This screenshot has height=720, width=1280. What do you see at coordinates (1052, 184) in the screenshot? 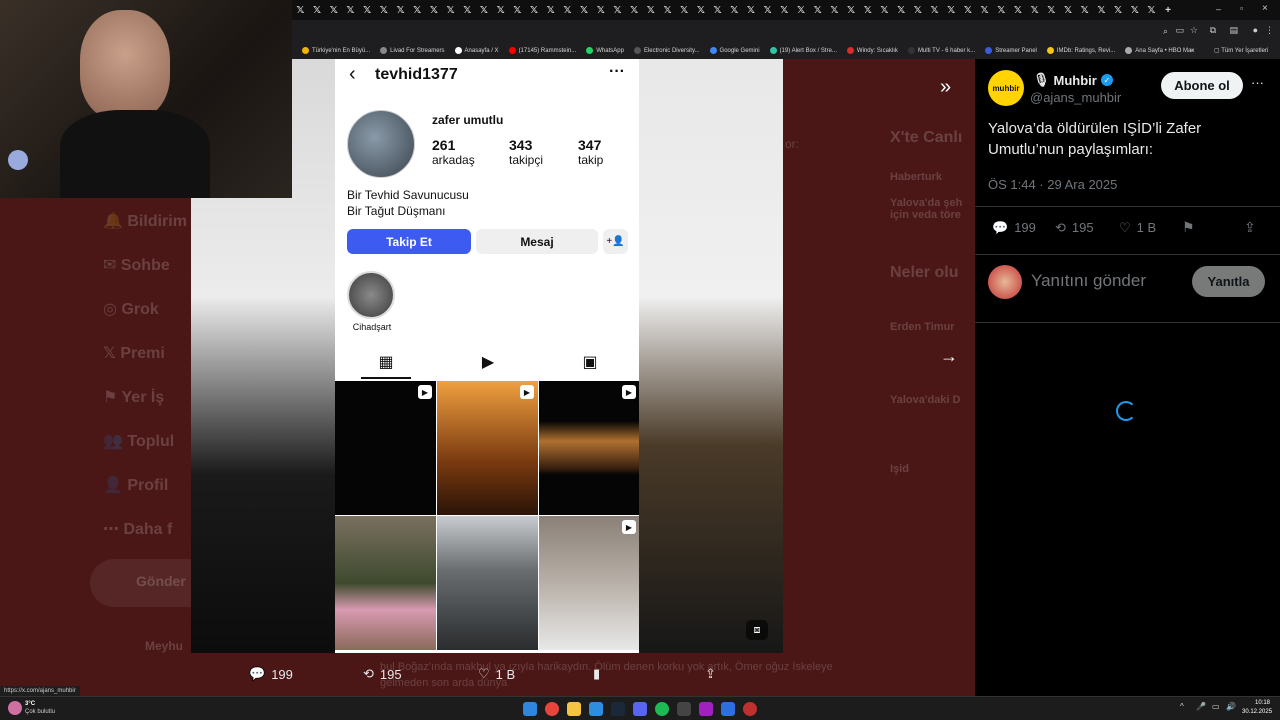
I see `tweet-timestamp: ÖS 1:44 · 29 Ara 2025` at bounding box center [1052, 184].